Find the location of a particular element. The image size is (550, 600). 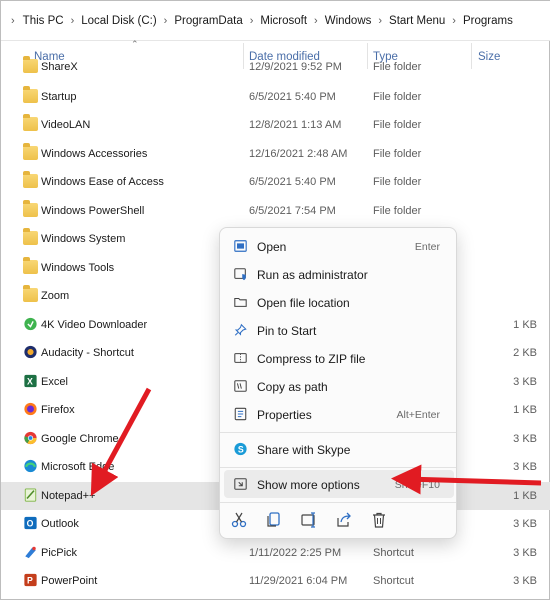

notepadpp-icon is located at coordinates (30, 495).